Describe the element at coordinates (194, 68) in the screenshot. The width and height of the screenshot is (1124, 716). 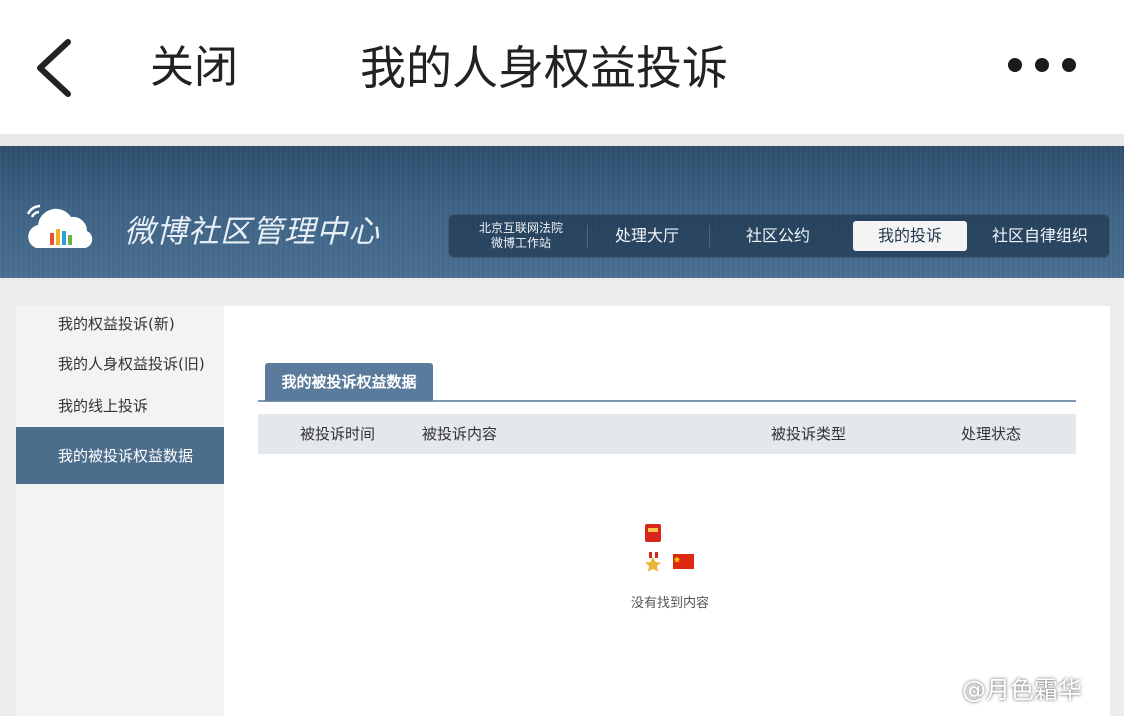
I see `close-button: 关闭` at that location.